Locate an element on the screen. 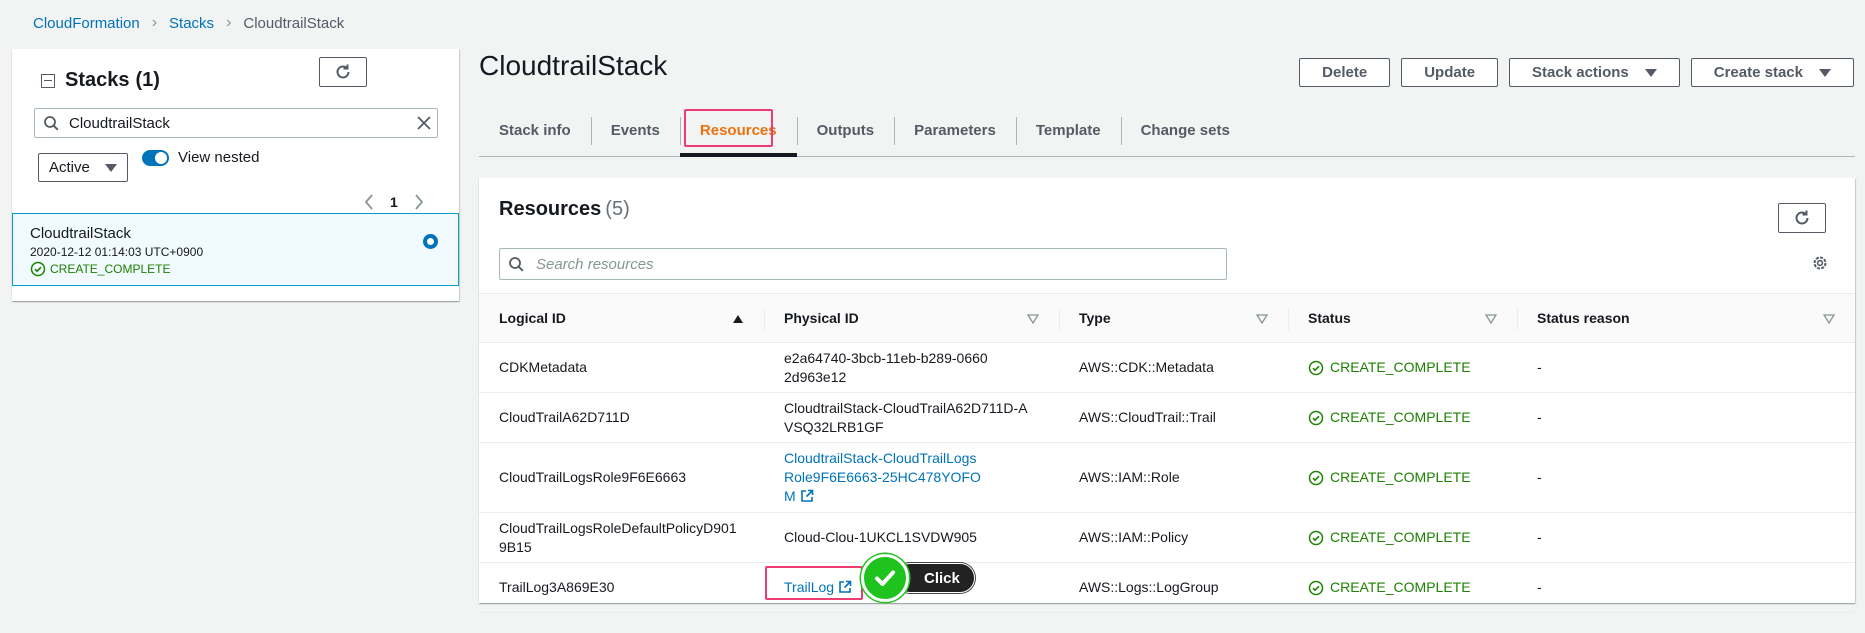 This screenshot has width=1865, height=633. close-icon is located at coordinates (424, 123).